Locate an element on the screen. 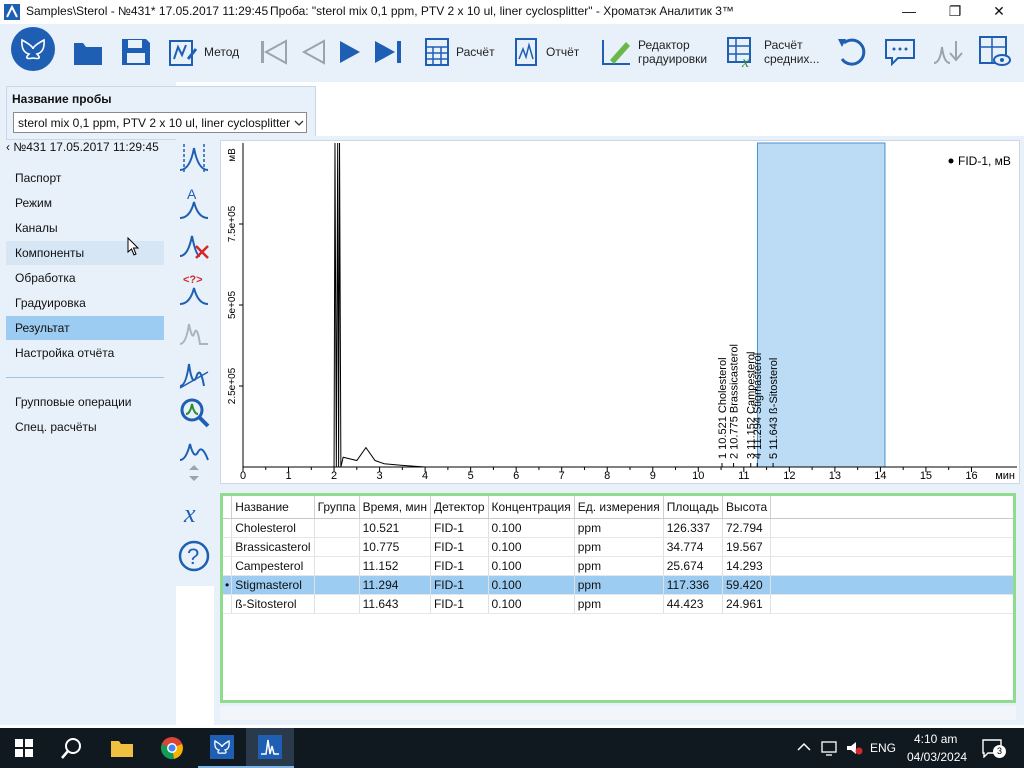  nav-report-settings: Настройка отчёта is located at coordinates (85, 353).